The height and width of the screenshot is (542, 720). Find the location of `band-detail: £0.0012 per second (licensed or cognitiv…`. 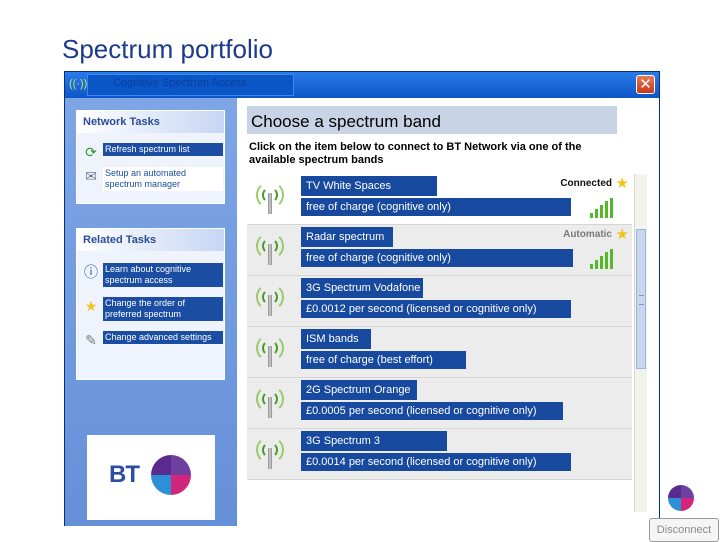

band-detail: £0.0012 per second (licensed or cognitiv… is located at coordinates (436, 309).